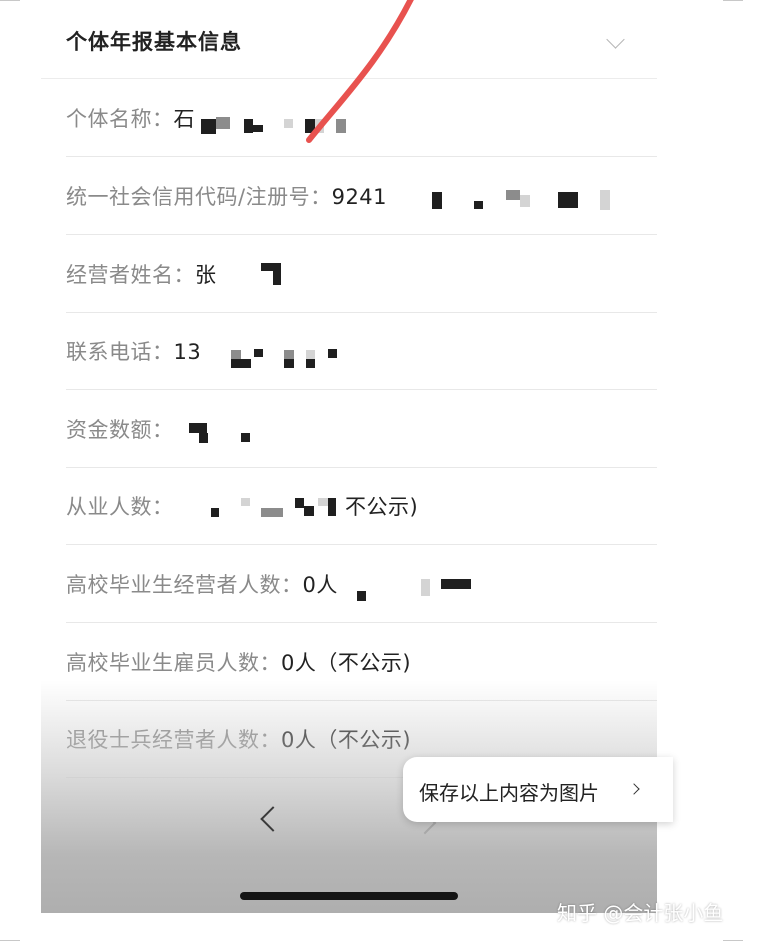 The height and width of the screenshot is (943, 763). What do you see at coordinates (120, 507) in the screenshot?
I see `row-label: 从业人数：` at bounding box center [120, 507].